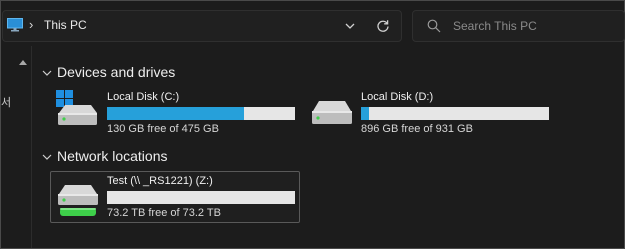 Image resolution: width=625 pixels, height=249 pixels. Describe the element at coordinates (112, 156) in the screenshot. I see `group-header-network: Network locations` at that location.